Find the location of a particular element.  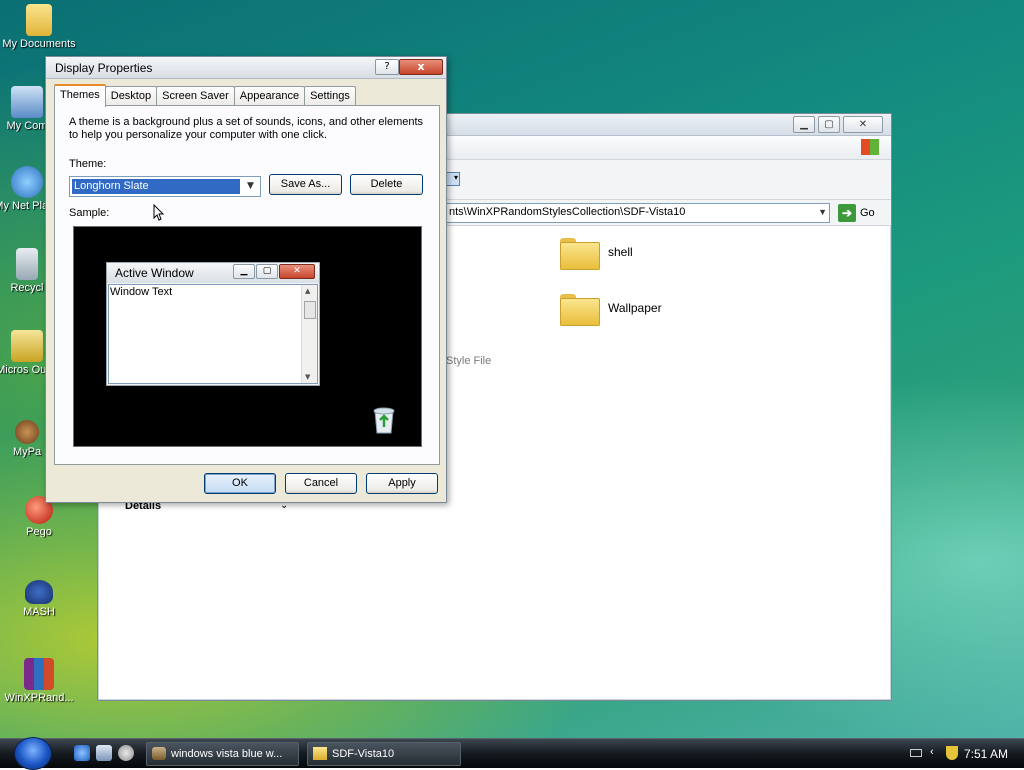

sample-scrollbar: ▲ ▼ is located at coordinates (309, 334).